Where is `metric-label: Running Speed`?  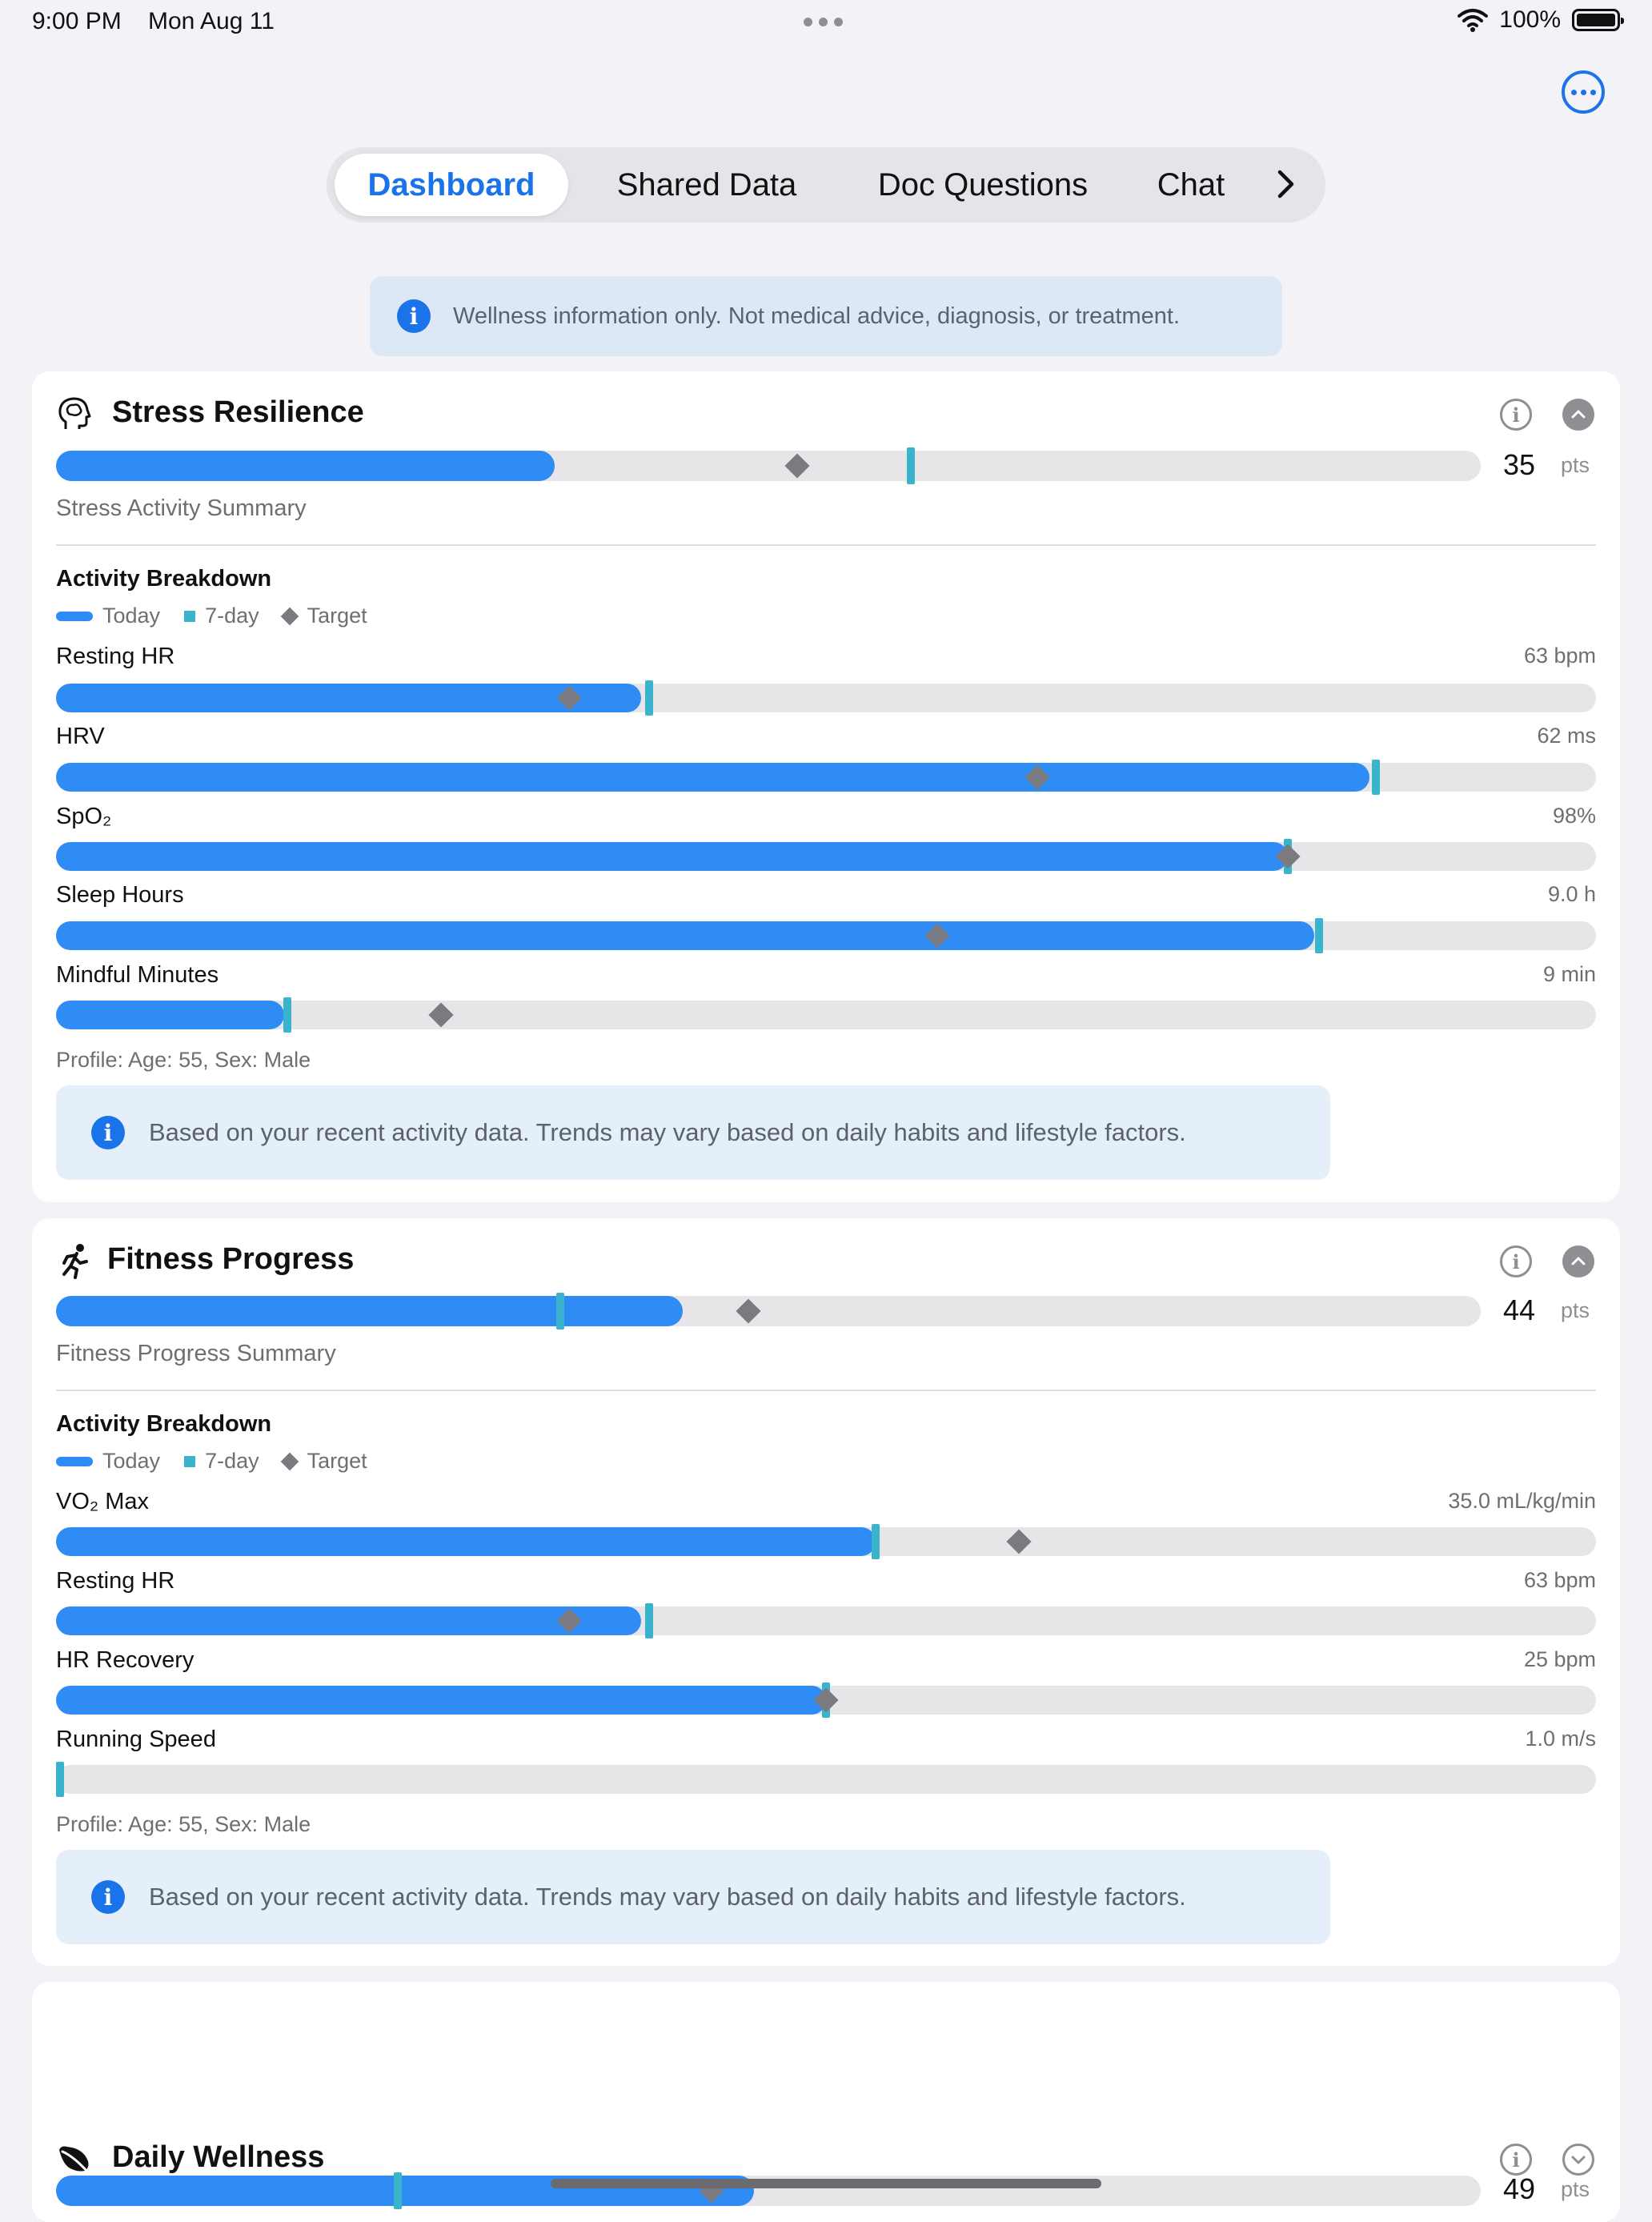
metric-label: Running Speed is located at coordinates (136, 1739).